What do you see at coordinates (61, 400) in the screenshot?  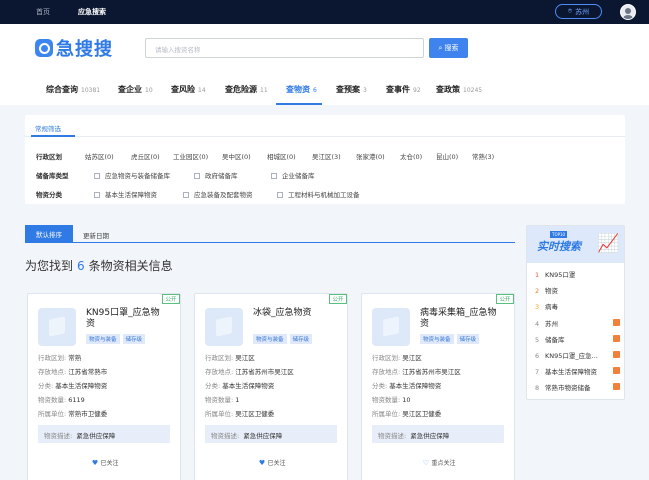 I see `info-quantity: 物资数量: 6119` at bounding box center [61, 400].